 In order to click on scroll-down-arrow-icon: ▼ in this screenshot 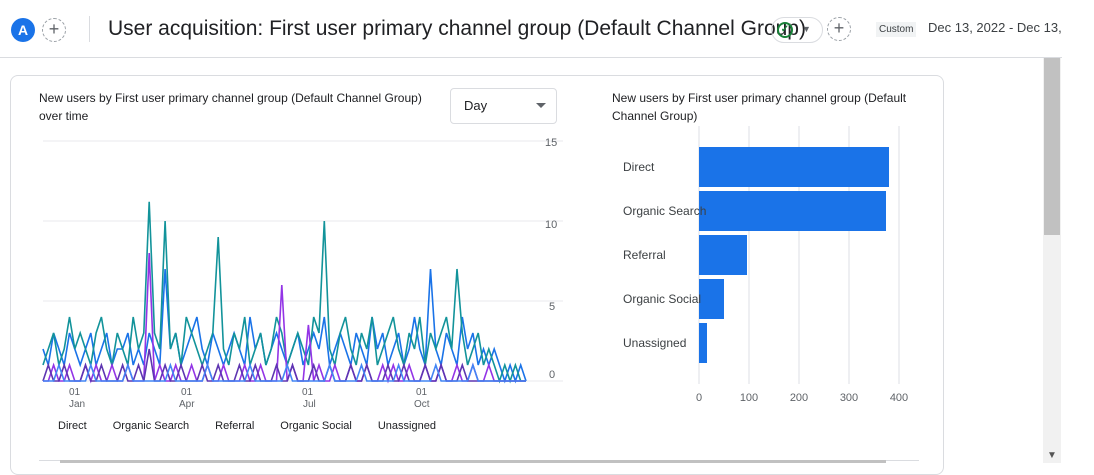, I will do `click(1052, 455)`.